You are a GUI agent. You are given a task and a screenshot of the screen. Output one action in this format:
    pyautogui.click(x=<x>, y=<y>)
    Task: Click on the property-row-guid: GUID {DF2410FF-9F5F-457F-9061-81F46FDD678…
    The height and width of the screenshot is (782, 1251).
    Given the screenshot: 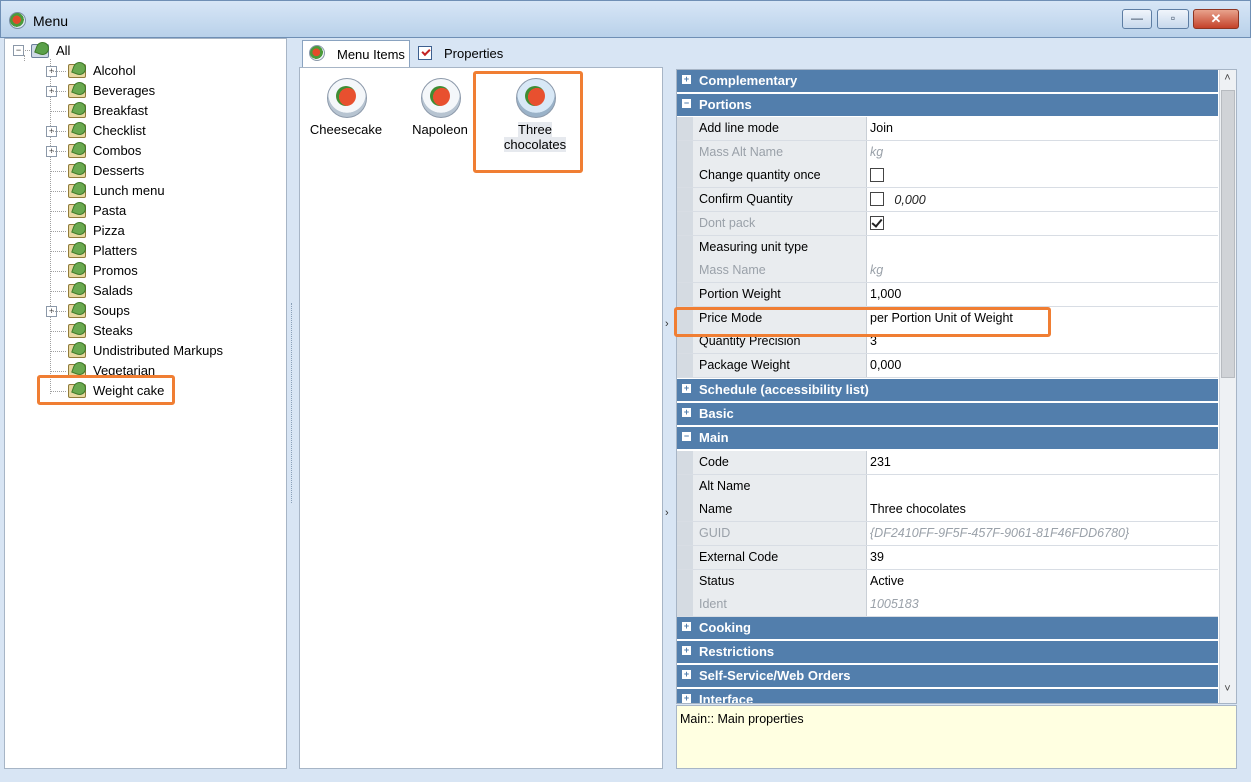 What is the action you would take?
    pyautogui.click(x=947, y=534)
    